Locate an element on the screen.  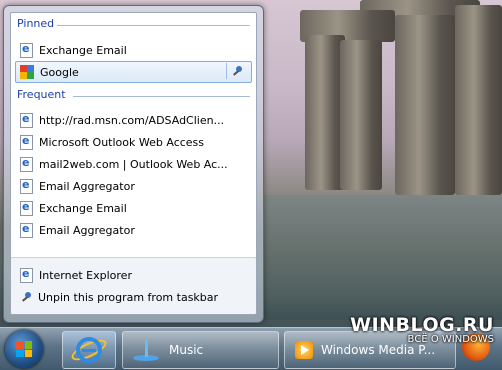
pinned-header: Pinned is located at coordinates (36, 23).